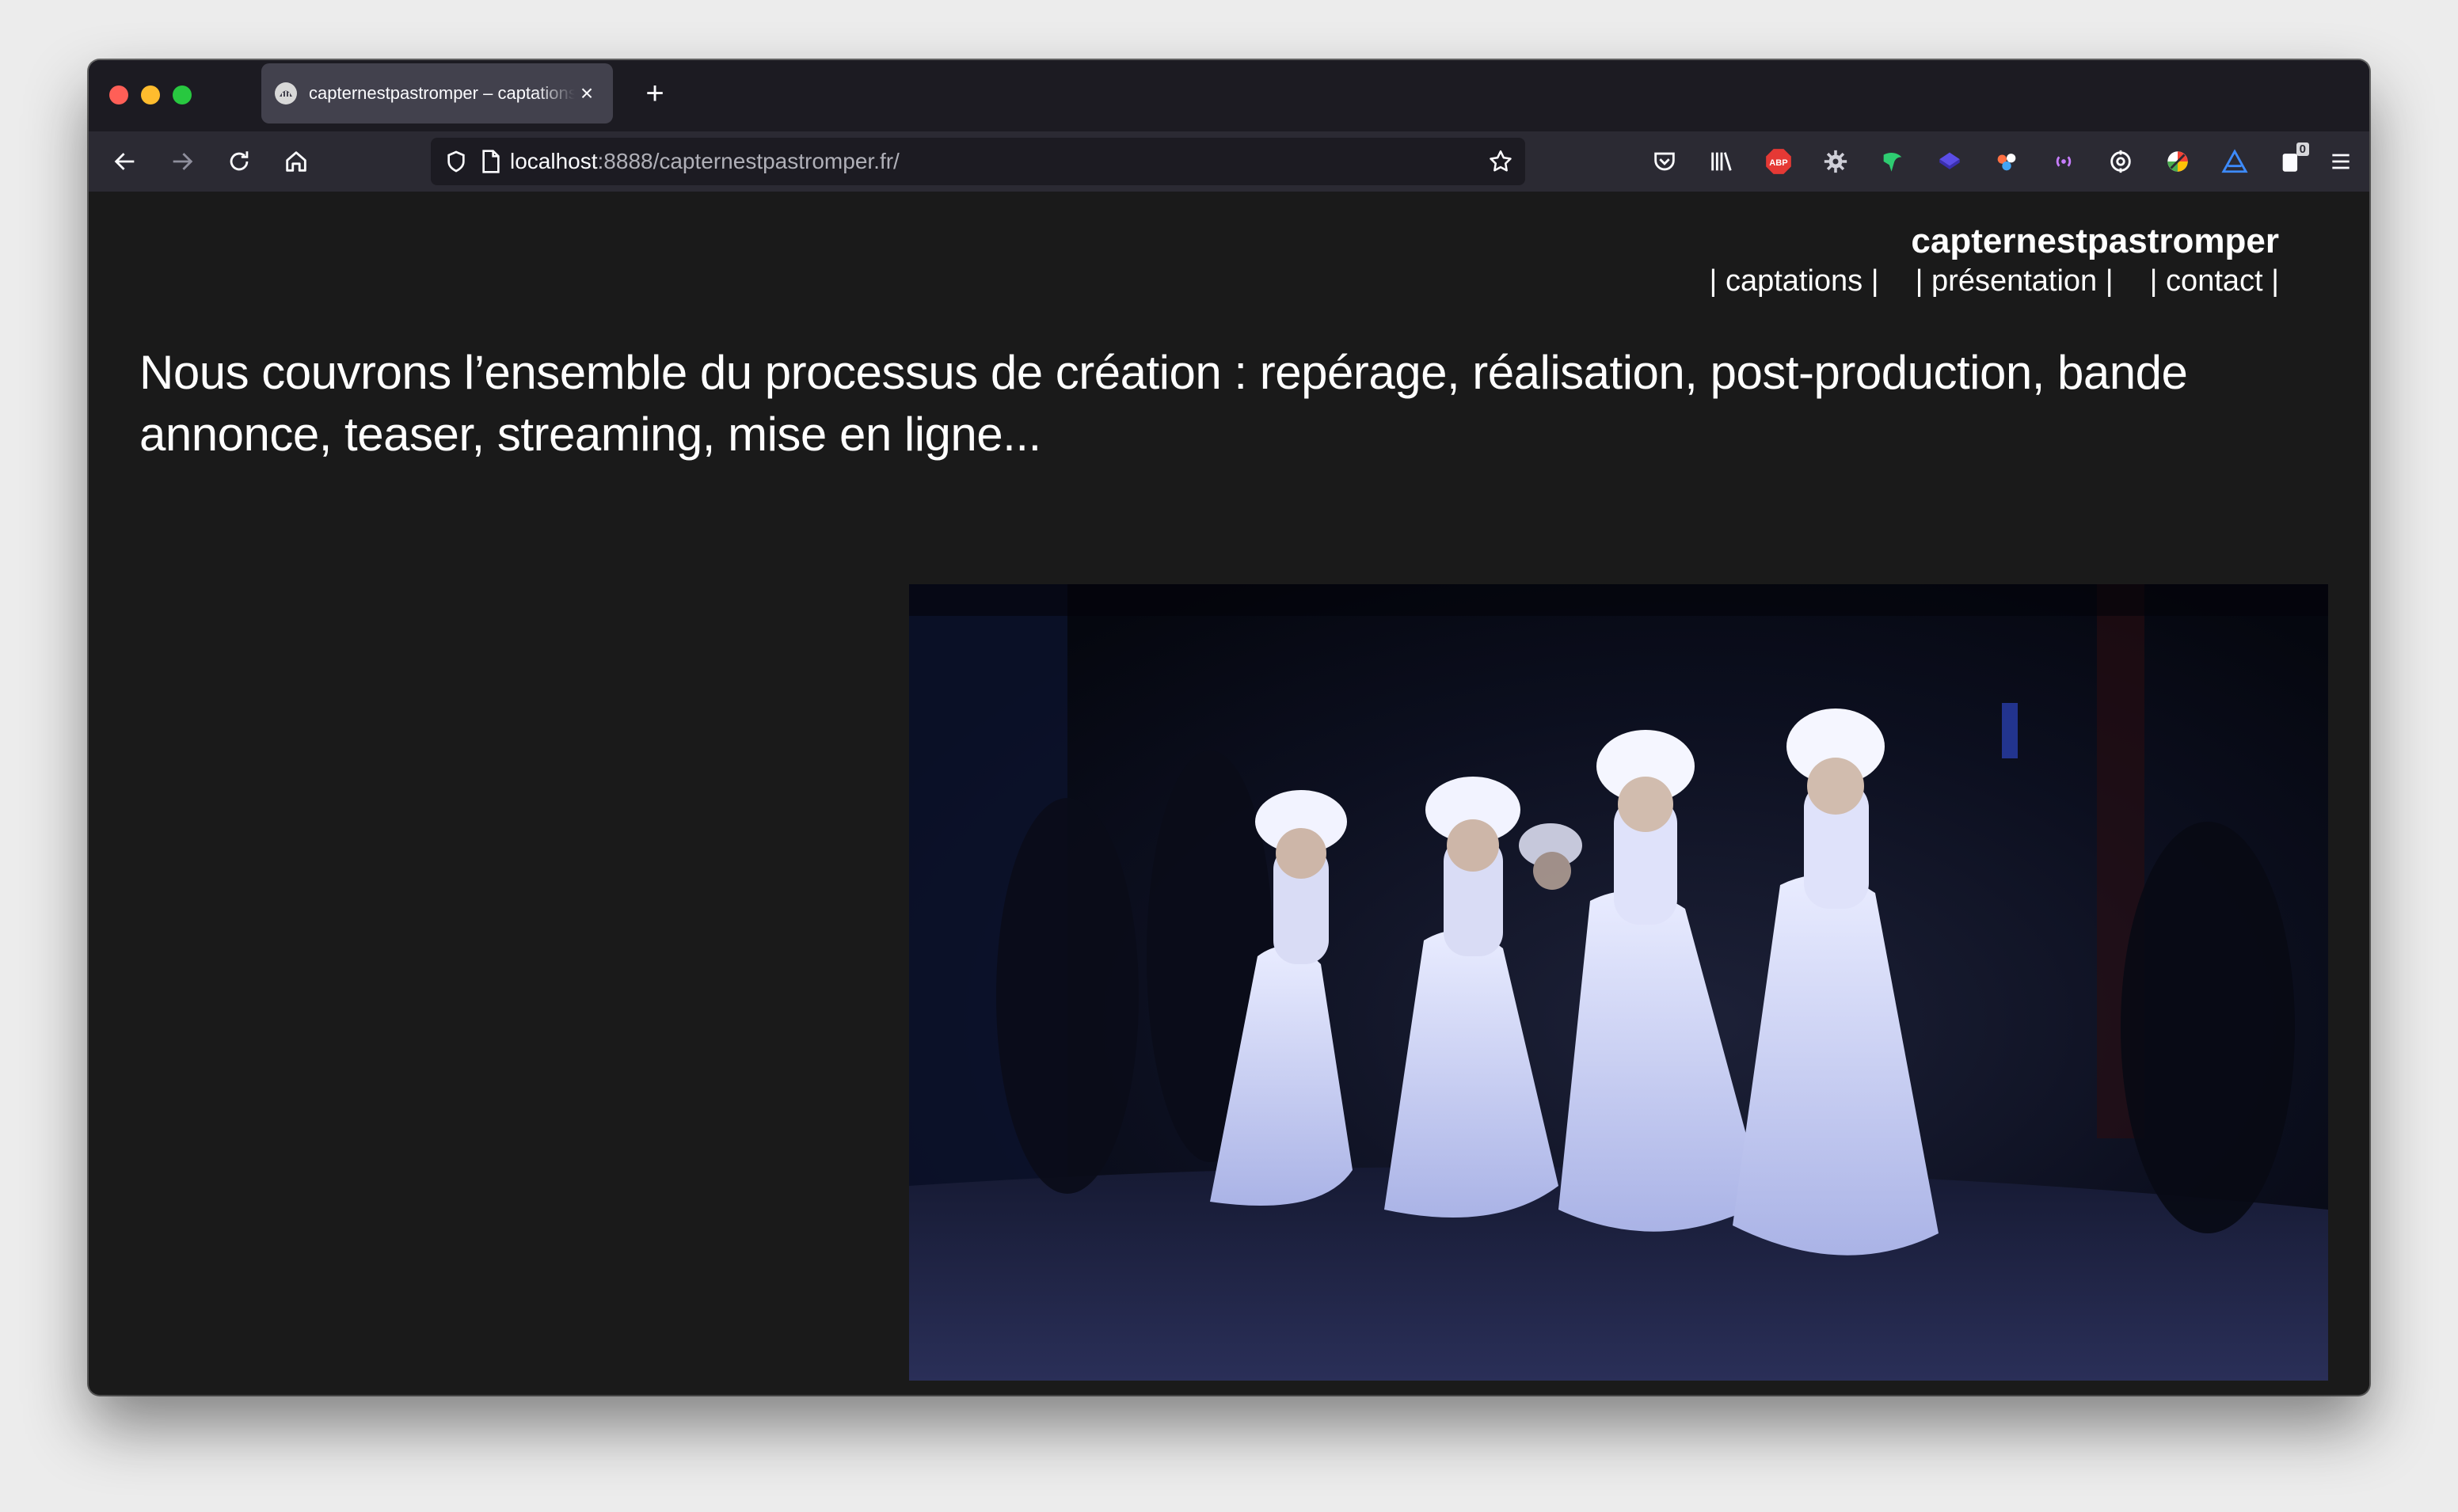 This screenshot has width=2458, height=1512. I want to click on window-maximize-button, so click(182, 94).